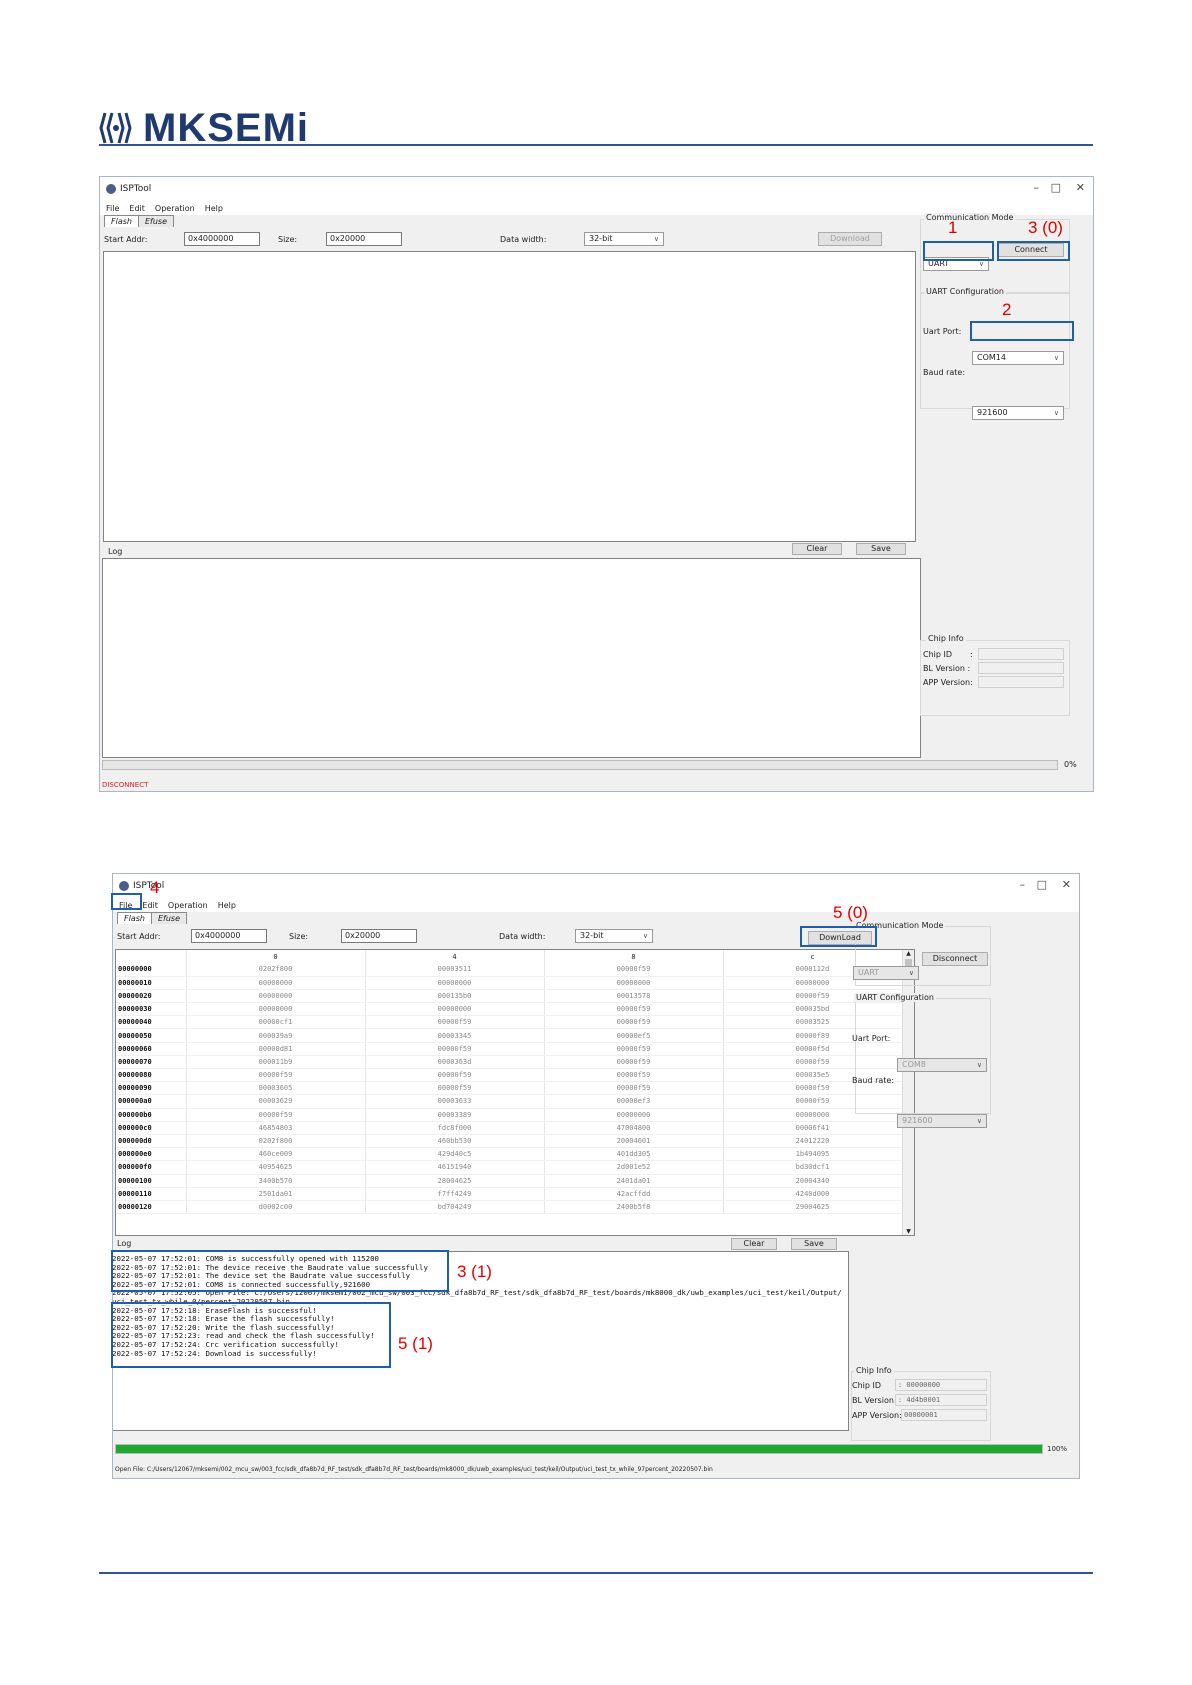  What do you see at coordinates (276, 1035) in the screenshot?
I see `grid-value-cell: 000039a9` at bounding box center [276, 1035].